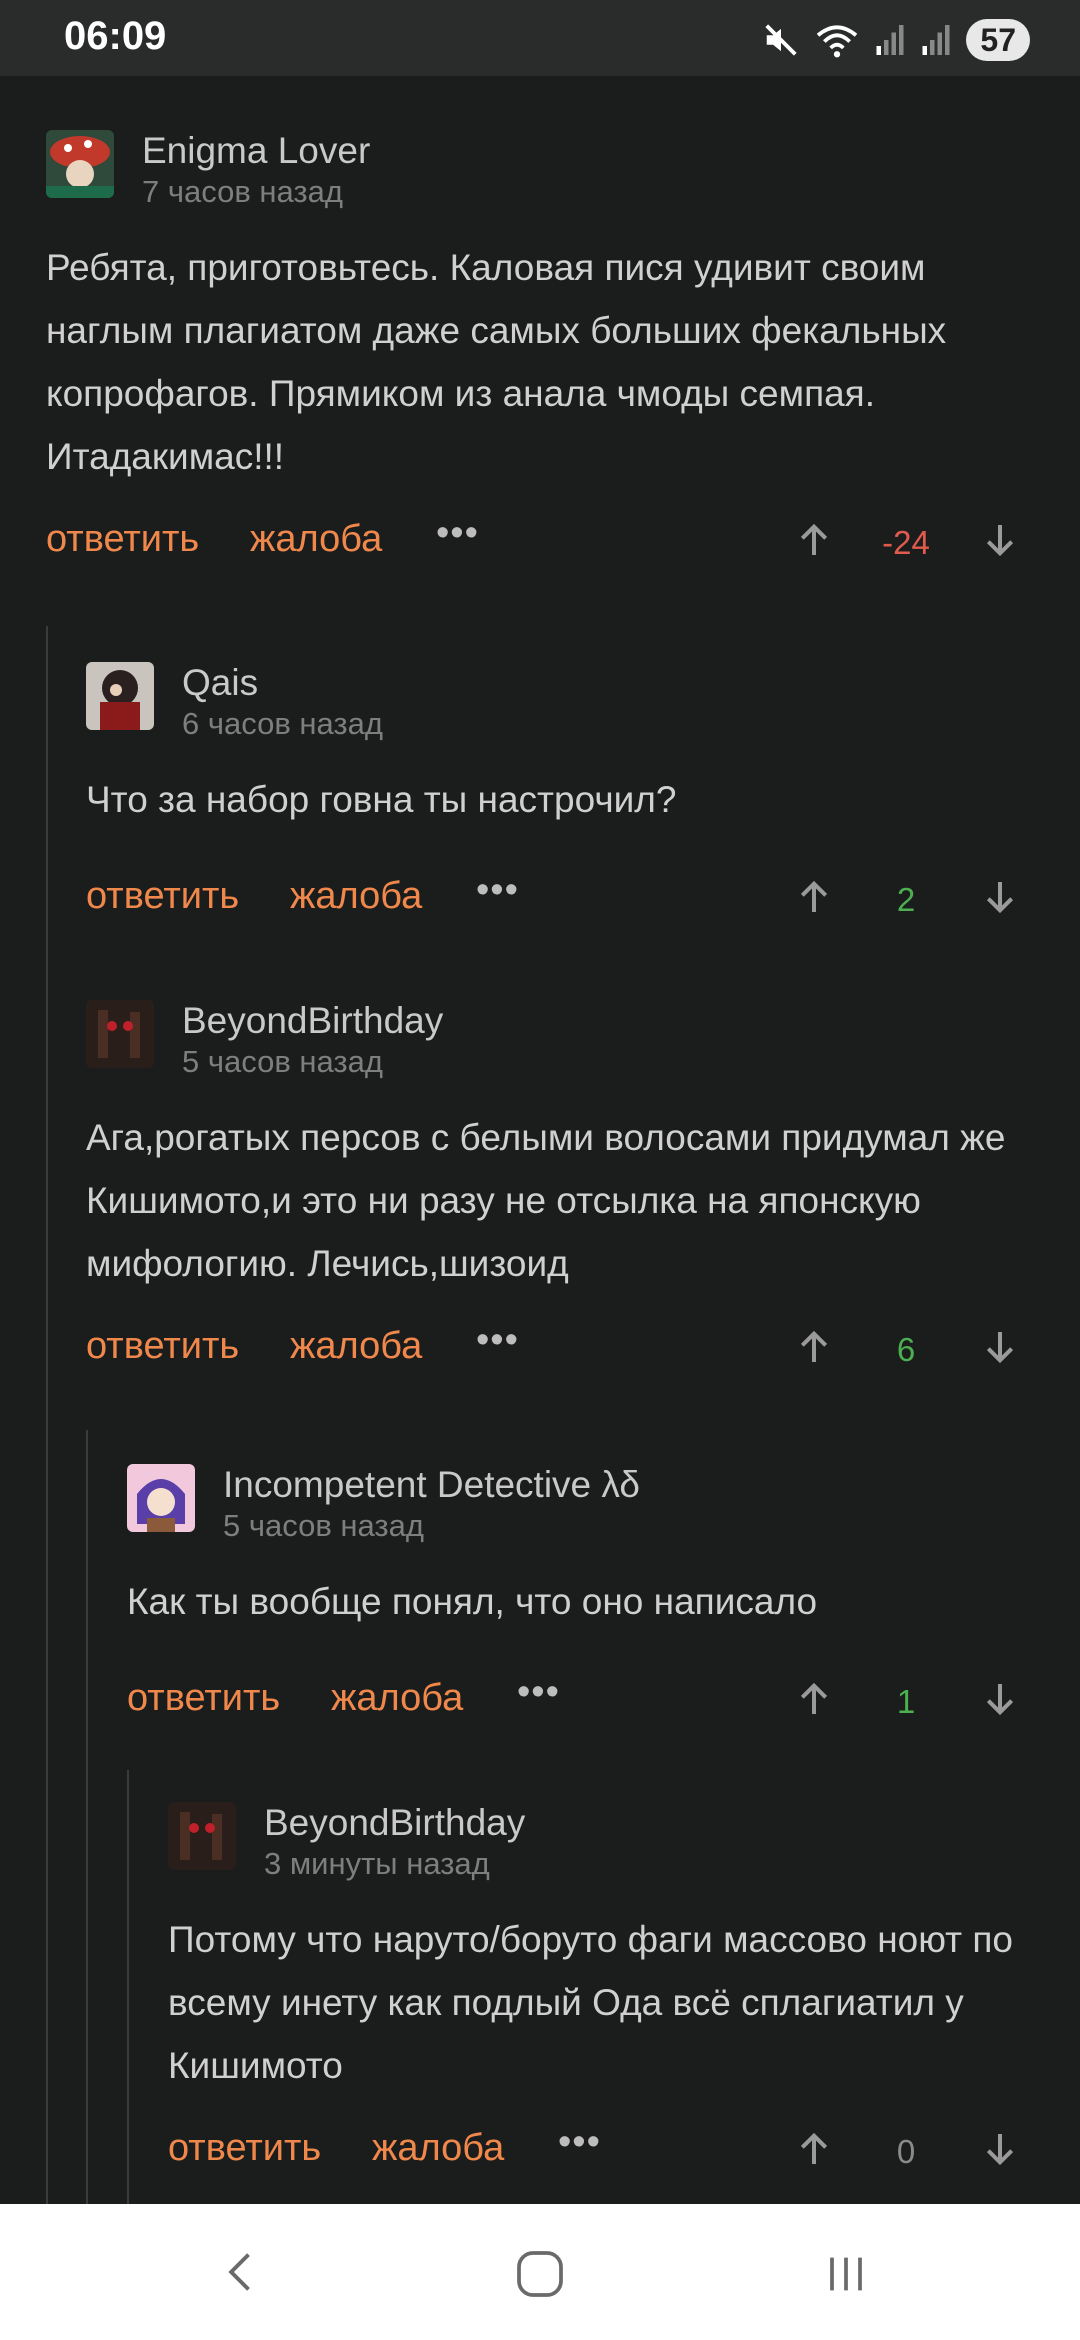 The image size is (1080, 2340). What do you see at coordinates (472, 1601) in the screenshot?
I see `comment-text: Как ты вообще понял, что оно написало` at bounding box center [472, 1601].